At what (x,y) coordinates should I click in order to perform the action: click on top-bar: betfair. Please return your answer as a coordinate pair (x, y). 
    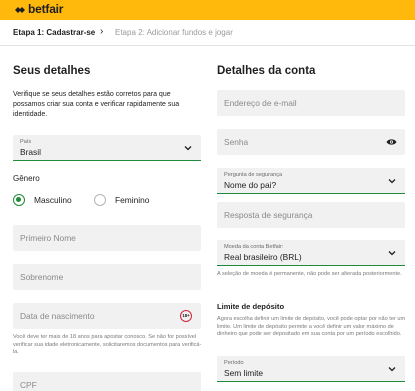
    Looking at the image, I should click on (207, 10).